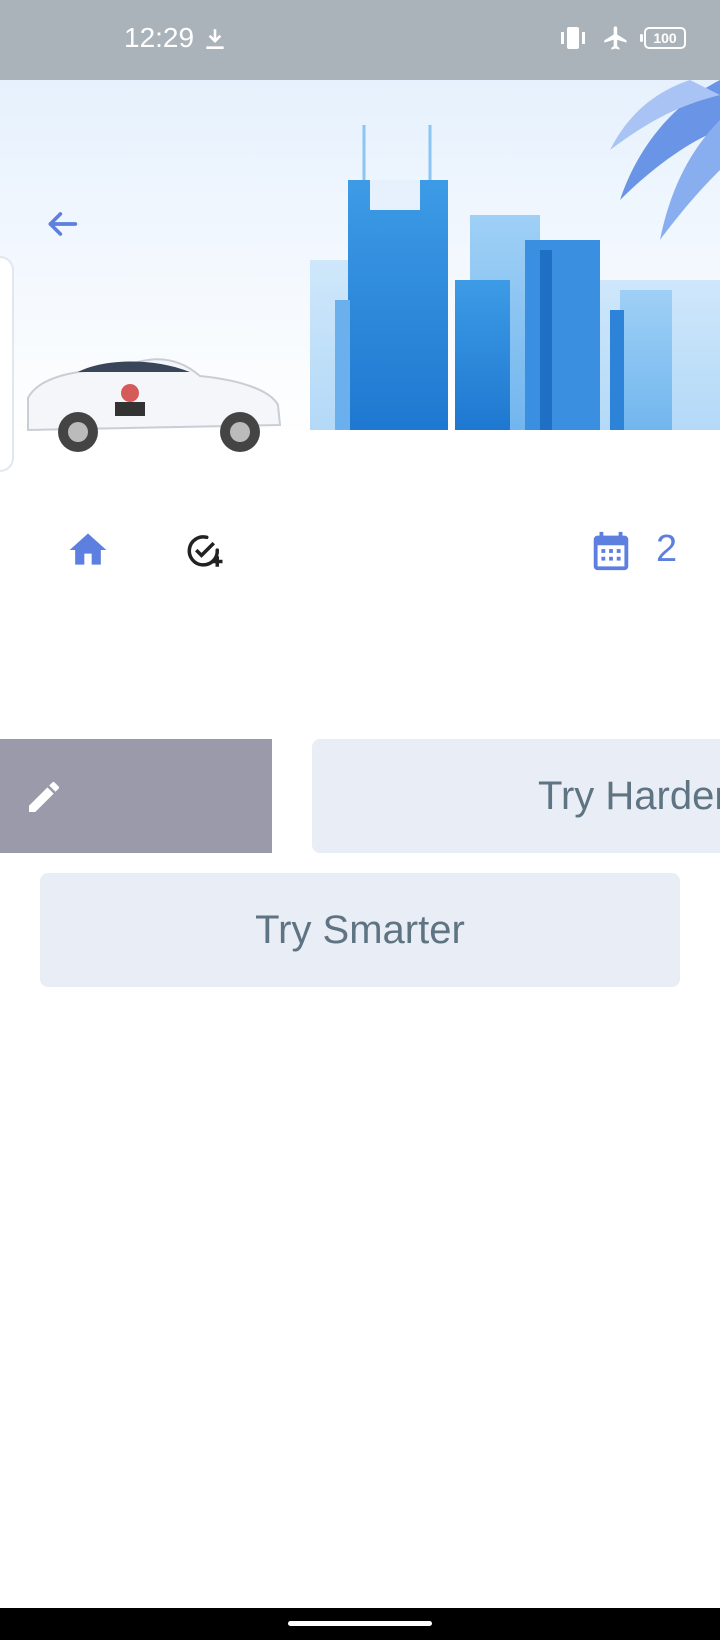  I want to click on arrow-left-icon, so click(62, 224).